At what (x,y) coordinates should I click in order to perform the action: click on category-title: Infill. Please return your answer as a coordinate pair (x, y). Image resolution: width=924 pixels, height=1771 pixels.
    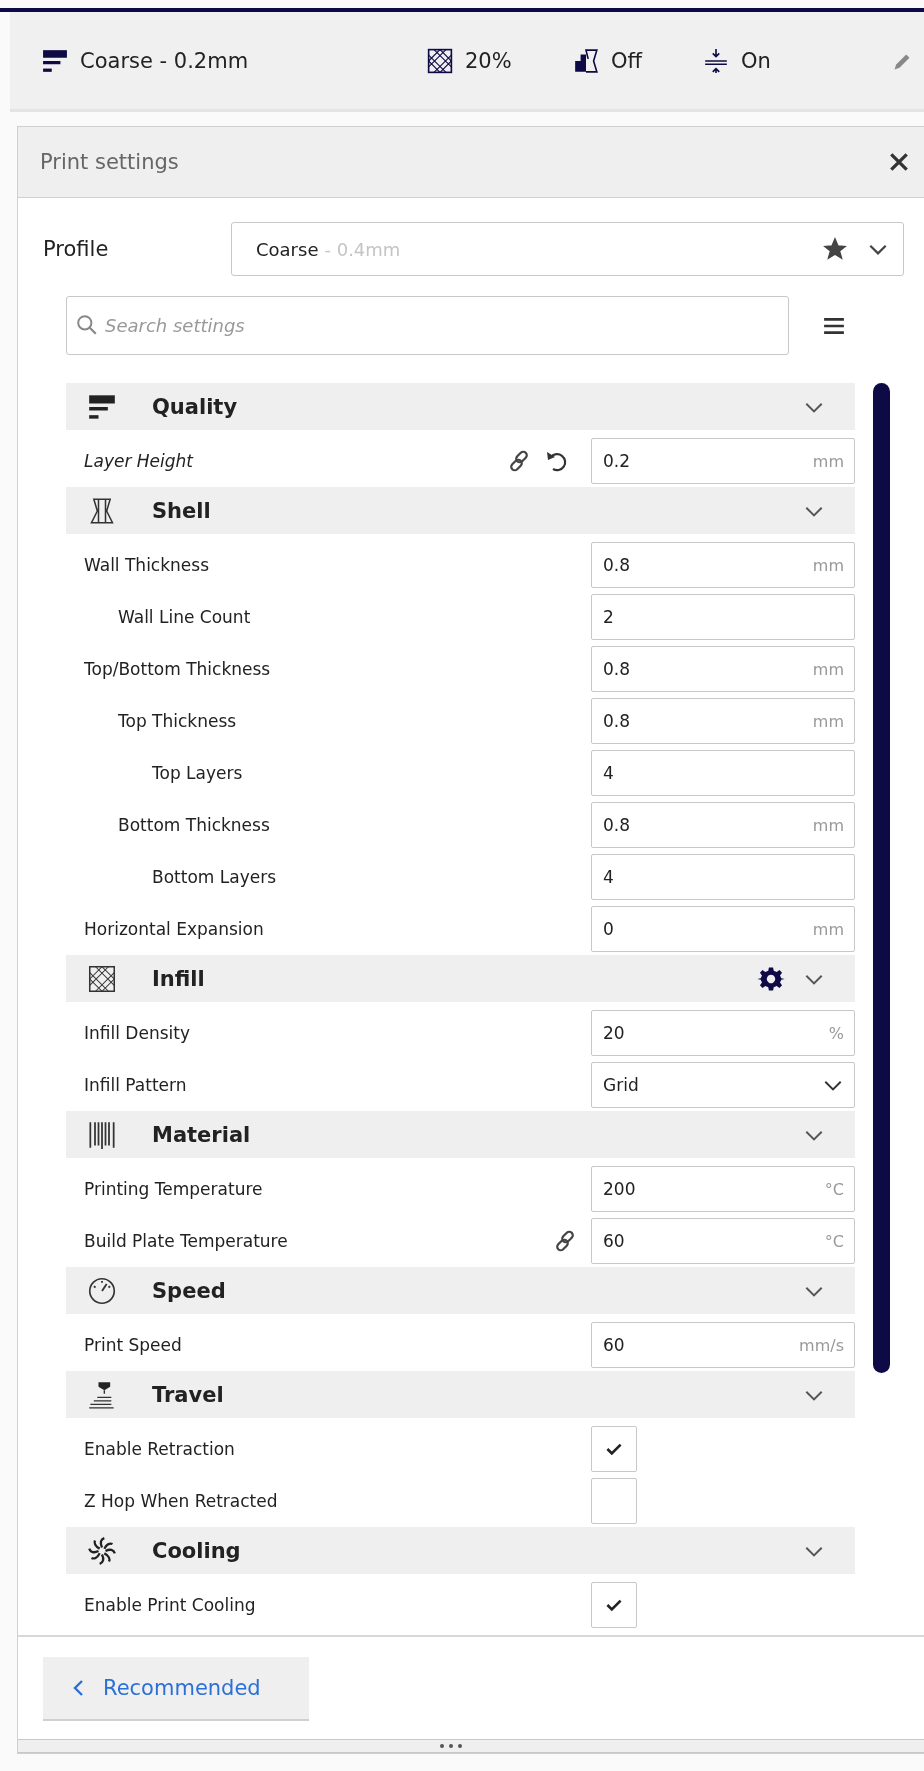
    Looking at the image, I should click on (178, 978).